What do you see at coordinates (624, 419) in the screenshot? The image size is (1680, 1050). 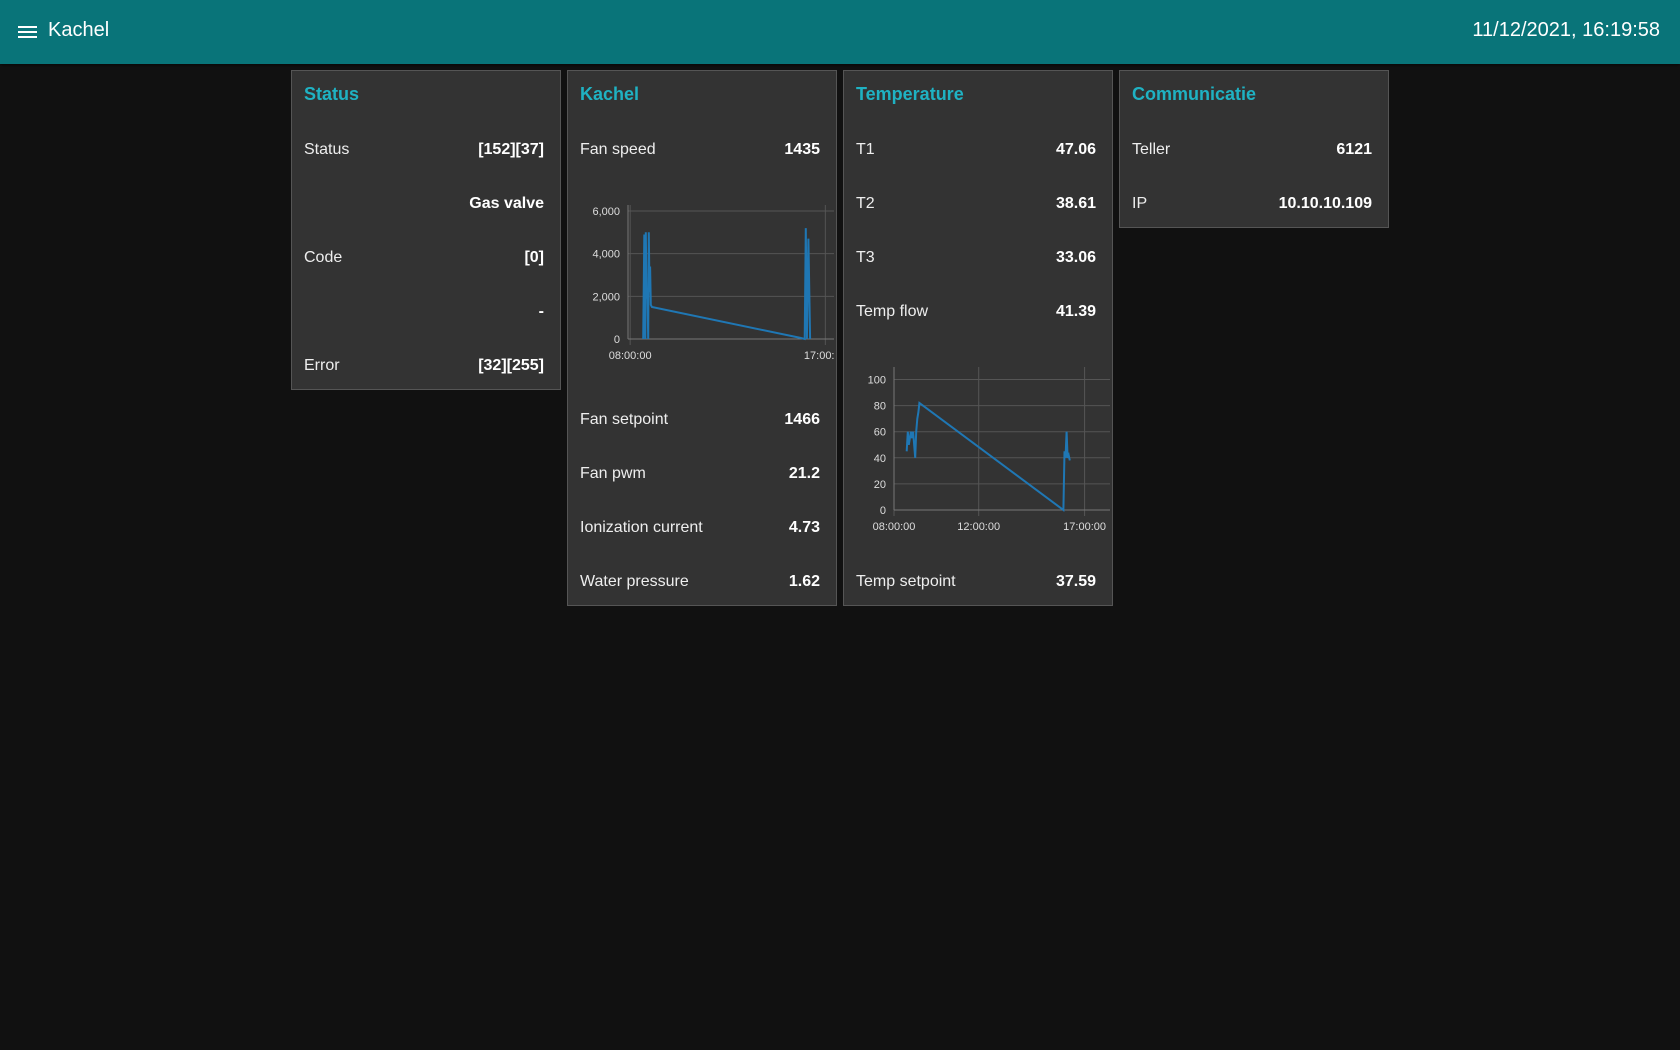 I see `row-label: Fan setpoint` at bounding box center [624, 419].